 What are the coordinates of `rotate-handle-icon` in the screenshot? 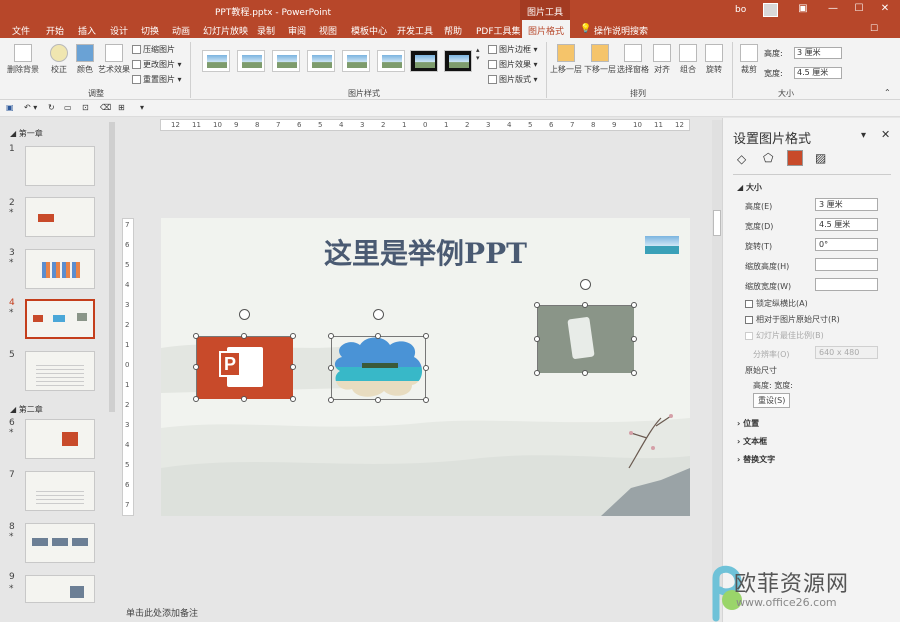 It's located at (244, 314).